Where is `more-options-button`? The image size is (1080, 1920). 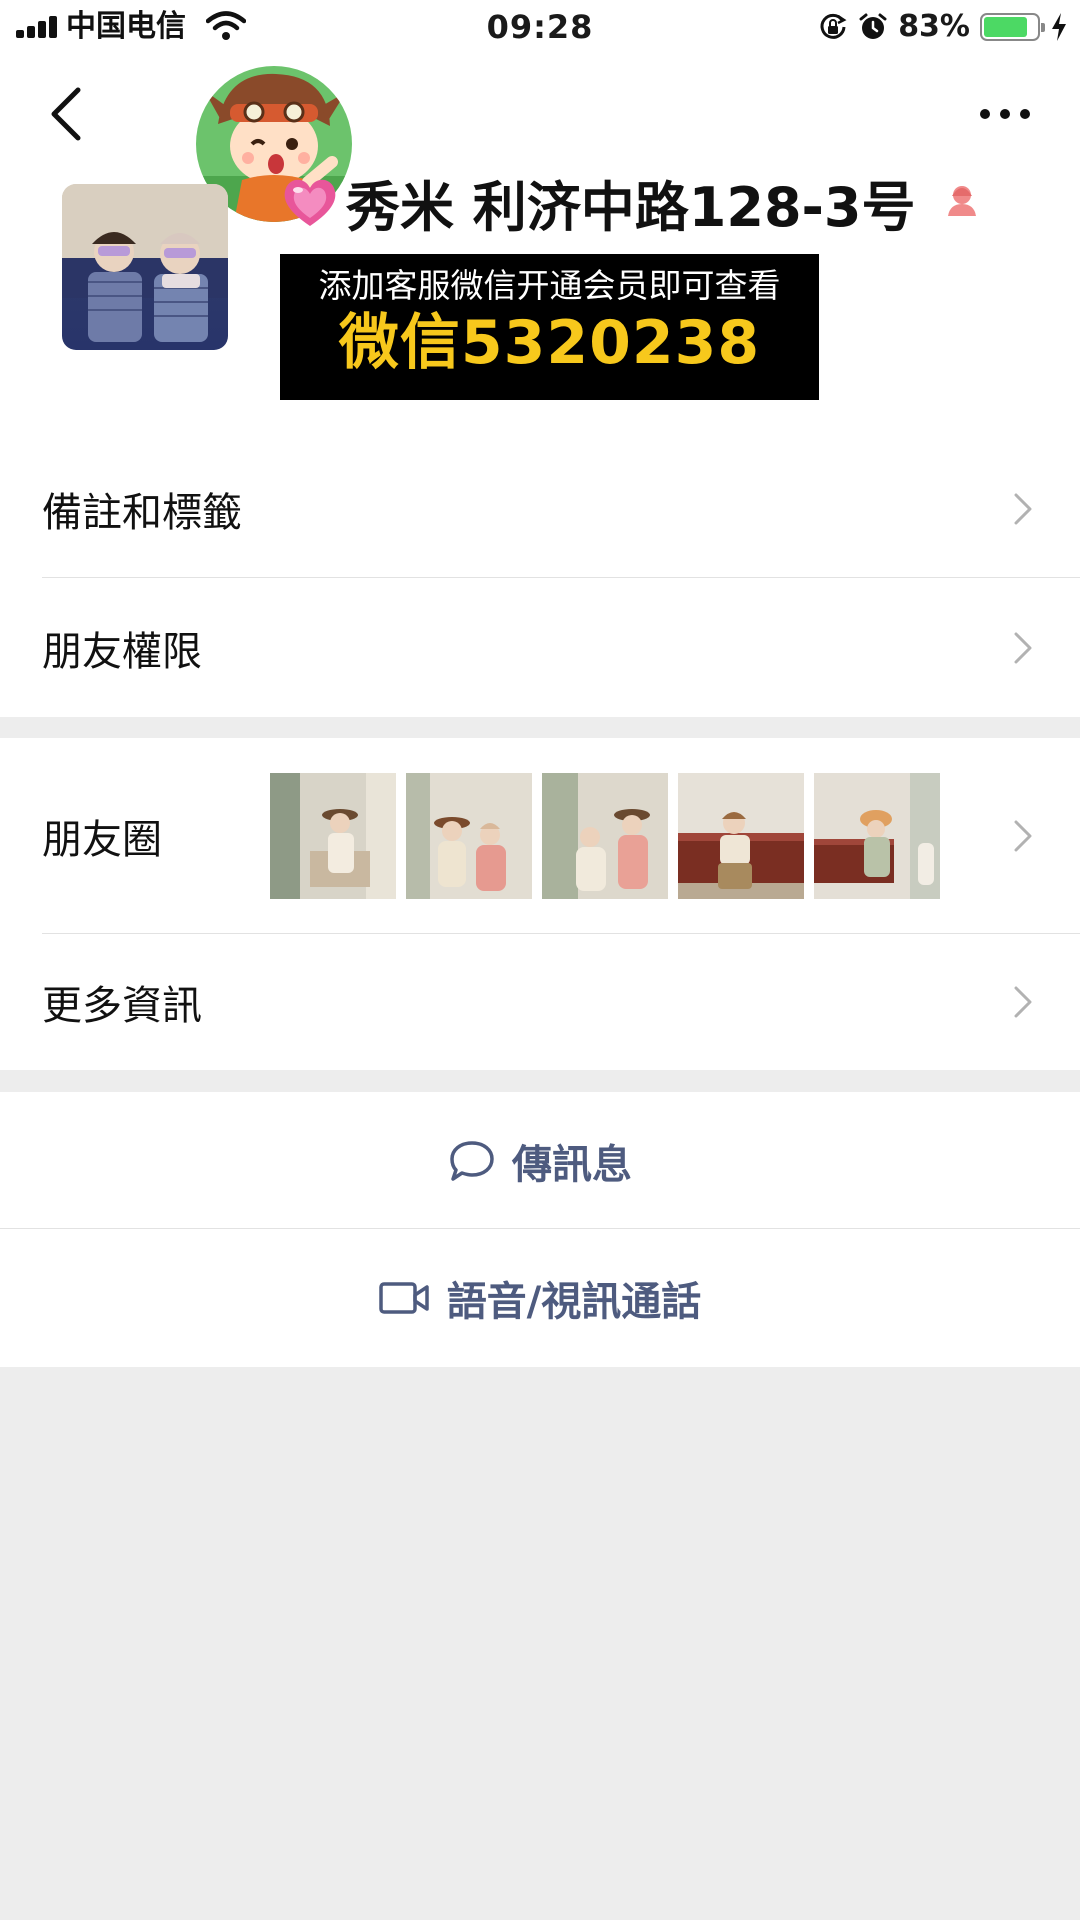 more-options-button is located at coordinates (1005, 114).